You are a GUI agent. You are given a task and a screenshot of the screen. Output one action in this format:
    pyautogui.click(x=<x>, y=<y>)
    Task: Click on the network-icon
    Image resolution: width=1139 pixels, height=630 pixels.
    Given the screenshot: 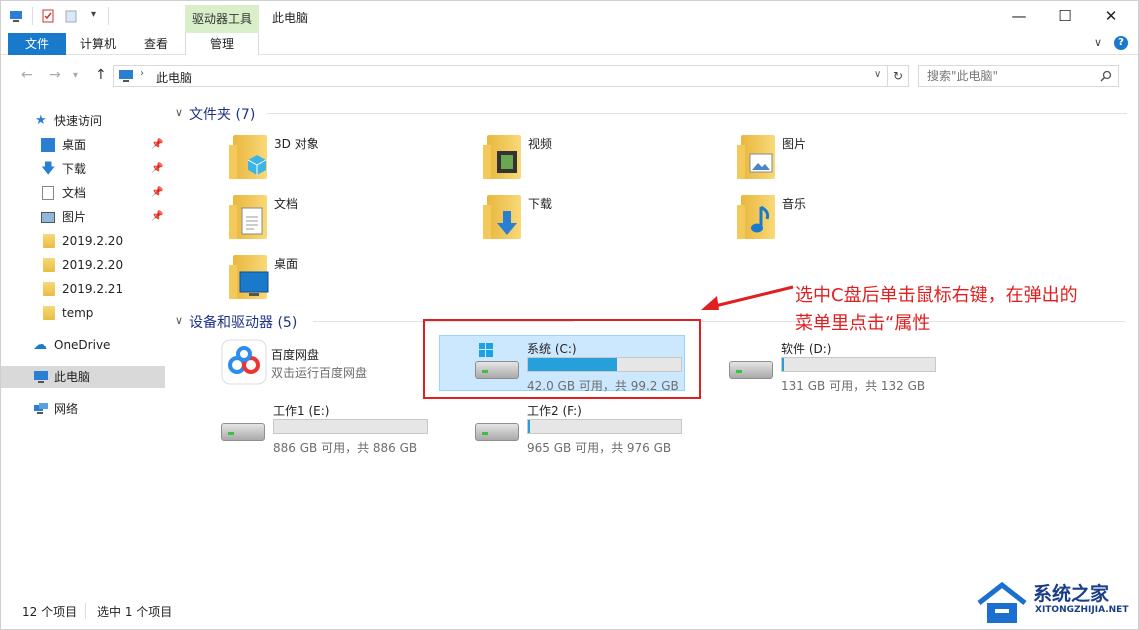 What is the action you would take?
    pyautogui.click(x=41, y=408)
    